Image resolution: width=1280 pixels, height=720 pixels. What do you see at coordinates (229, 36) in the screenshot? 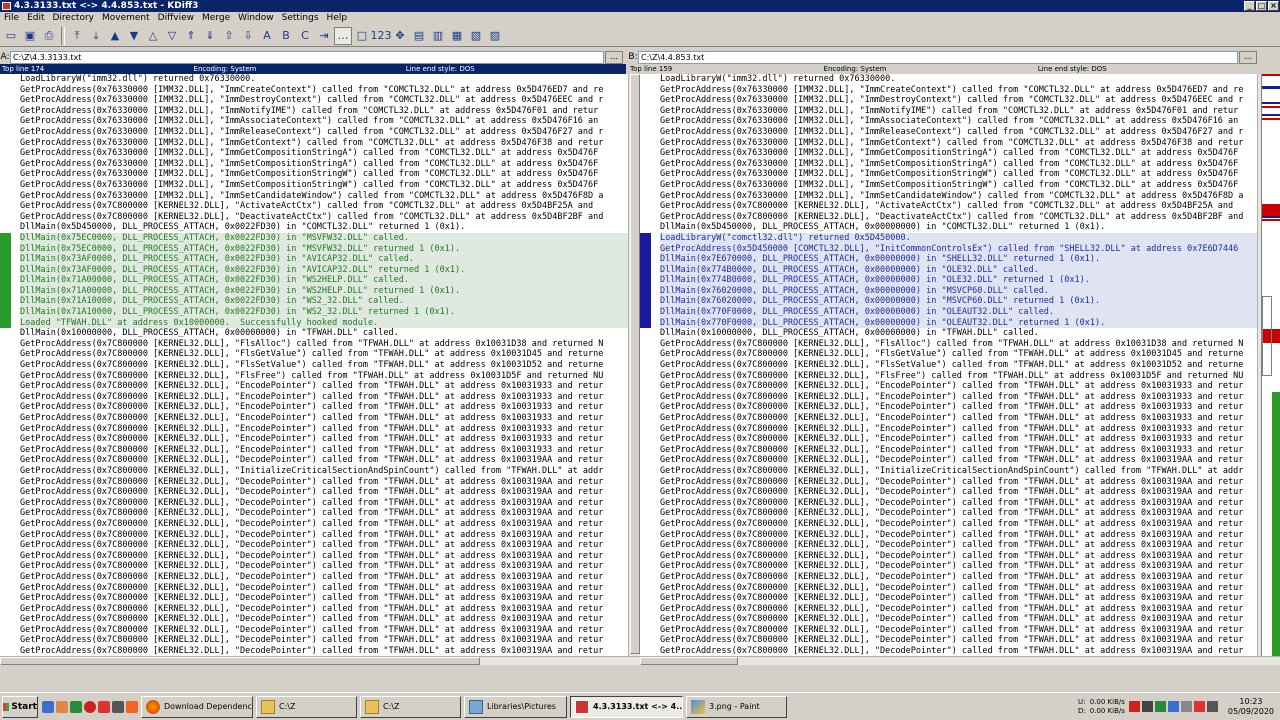
I see `prev-unsolved-conflict-icon: ⇧` at bounding box center [229, 36].